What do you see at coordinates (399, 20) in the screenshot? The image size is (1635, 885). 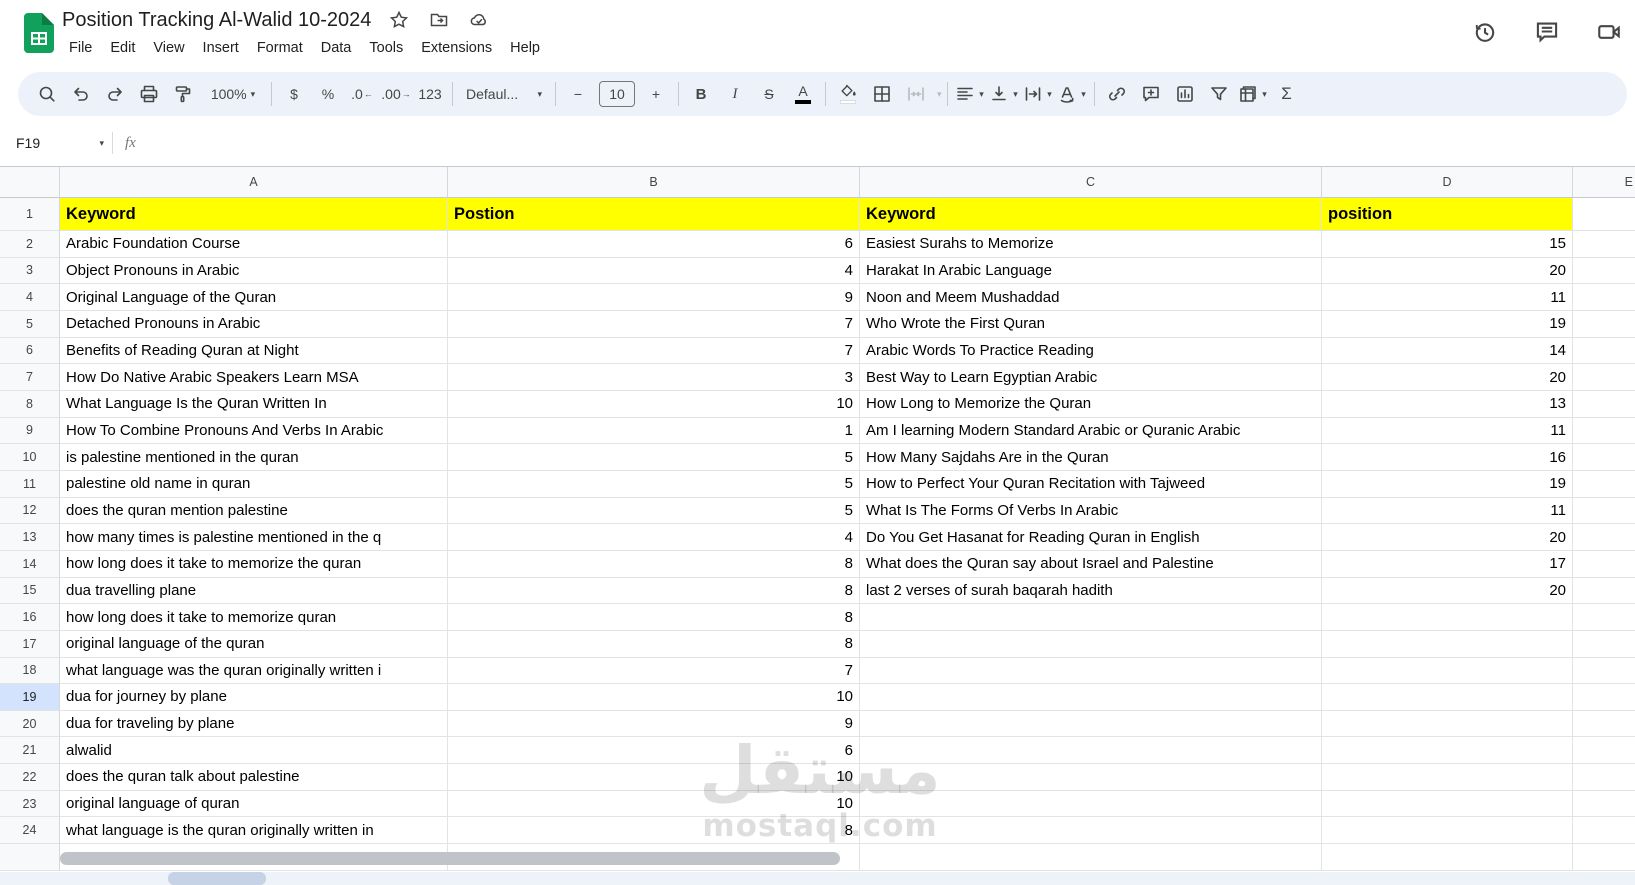 I see `star-icon` at bounding box center [399, 20].